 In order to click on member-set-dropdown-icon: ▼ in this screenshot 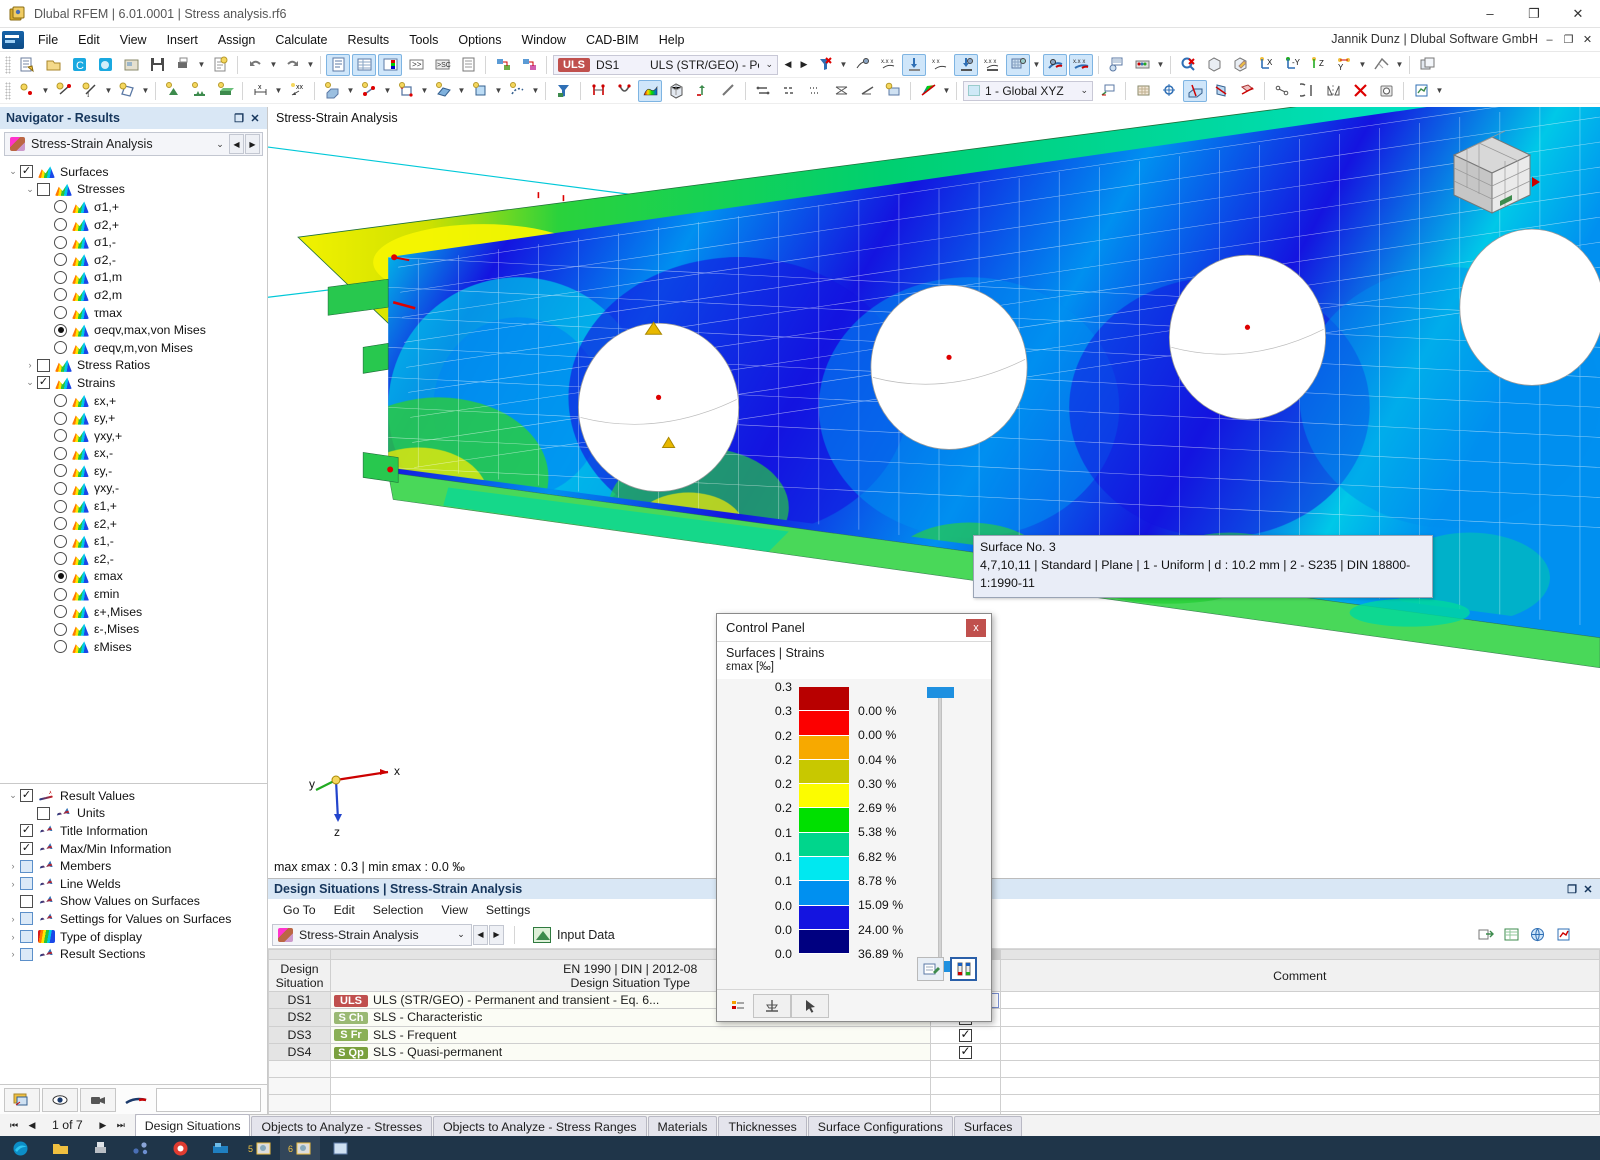, I will do `click(498, 91)`.